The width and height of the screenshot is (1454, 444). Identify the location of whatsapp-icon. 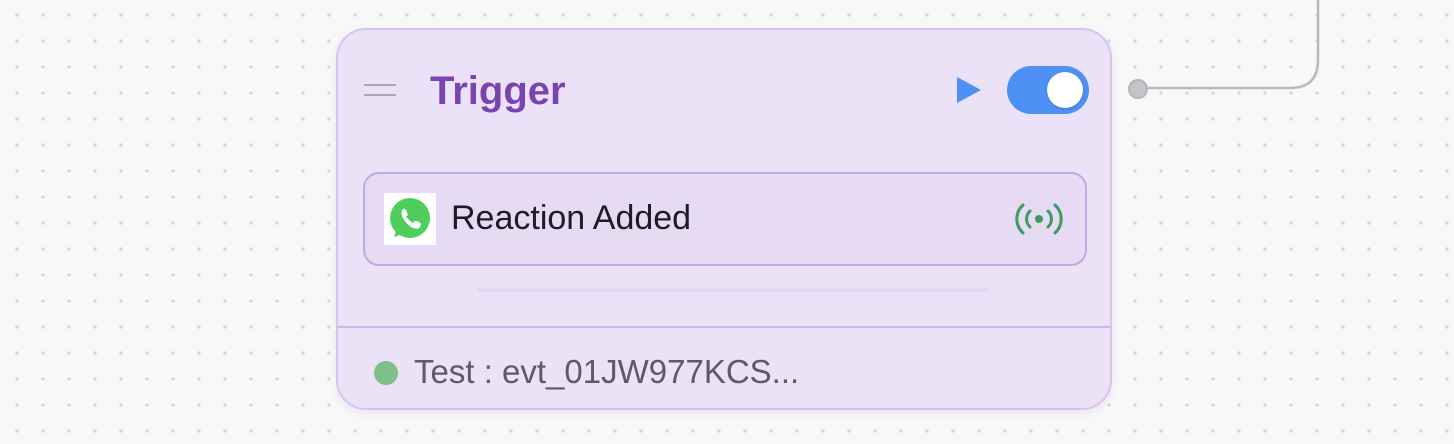
(410, 219).